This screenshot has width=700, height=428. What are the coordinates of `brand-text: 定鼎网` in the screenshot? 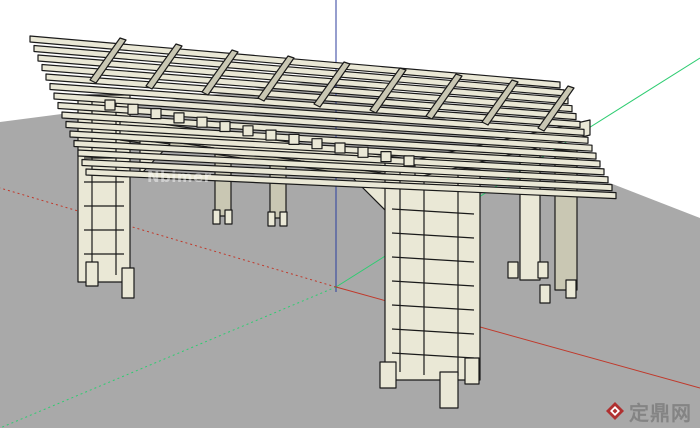 It's located at (660, 412).